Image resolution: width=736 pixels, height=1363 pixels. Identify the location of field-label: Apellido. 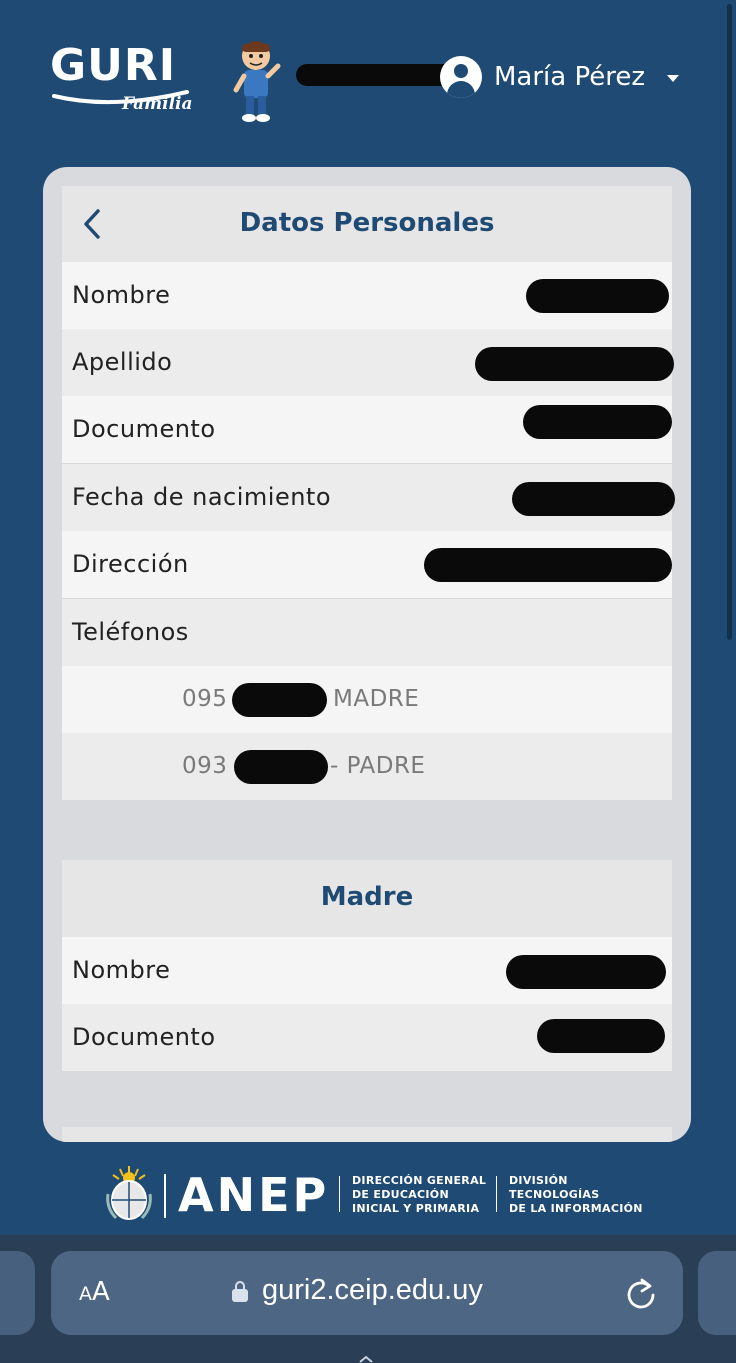
(122, 362).